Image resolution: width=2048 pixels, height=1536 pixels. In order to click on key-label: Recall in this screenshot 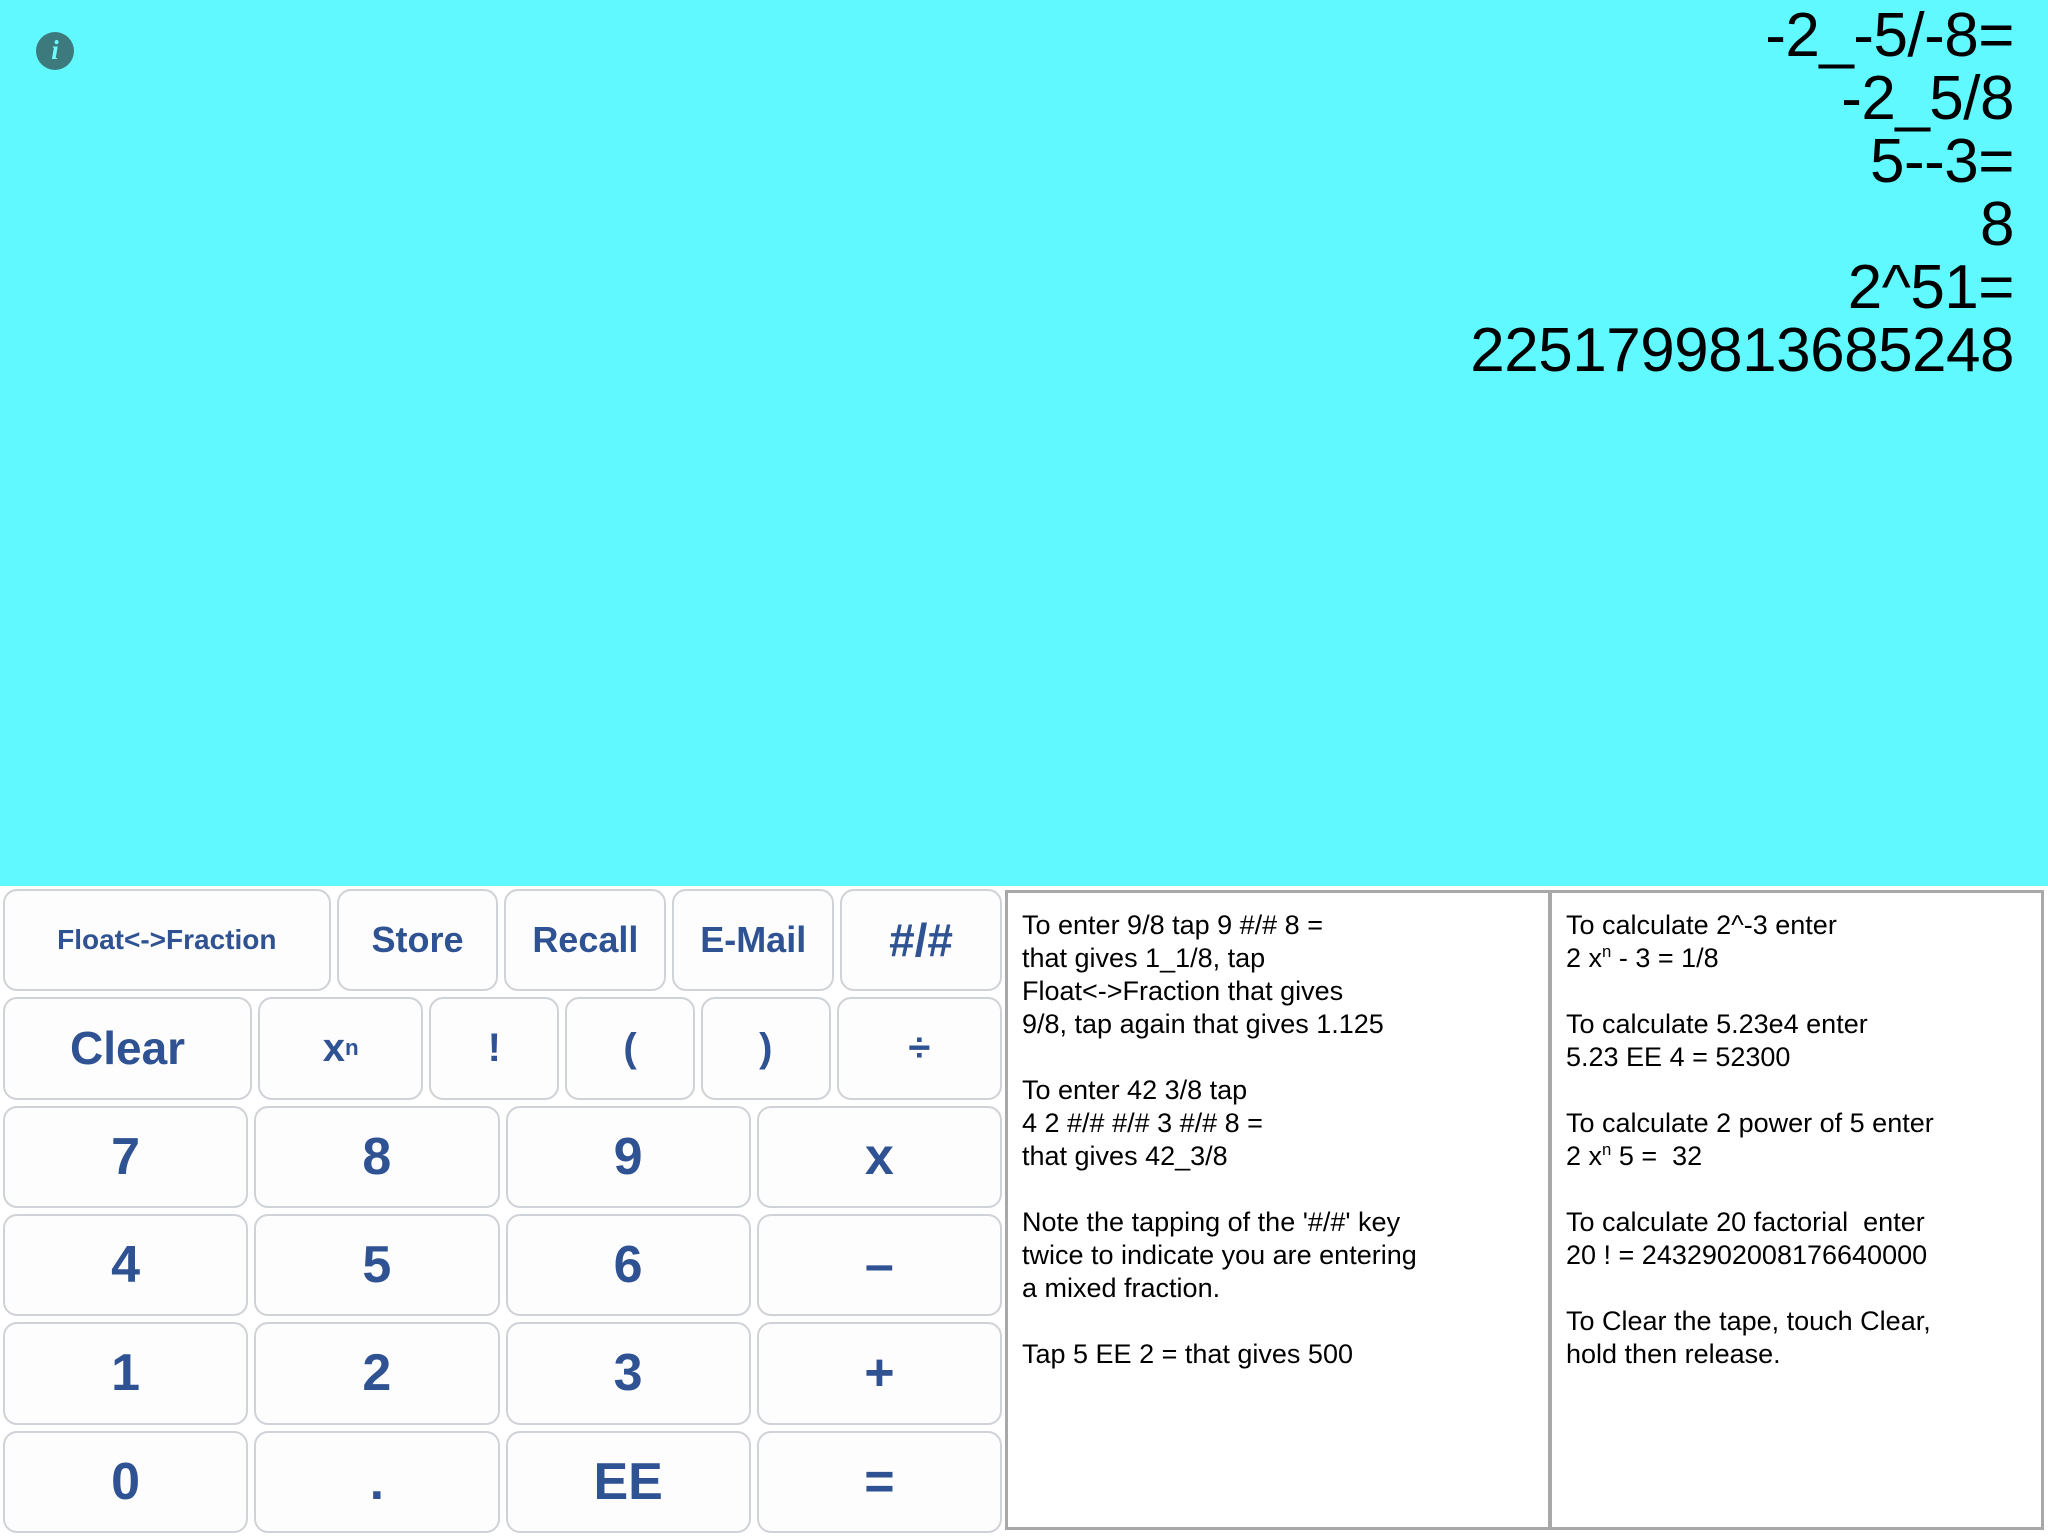, I will do `click(585, 940)`.